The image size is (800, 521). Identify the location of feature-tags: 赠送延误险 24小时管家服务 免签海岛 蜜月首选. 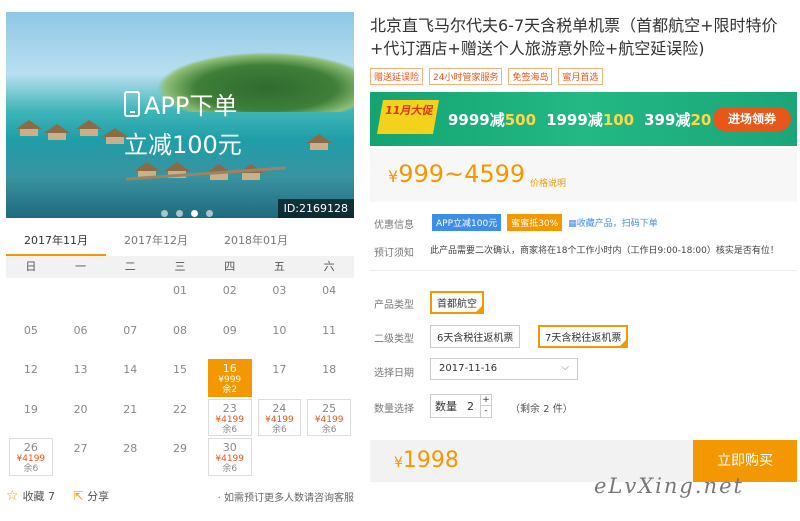
(486, 76).